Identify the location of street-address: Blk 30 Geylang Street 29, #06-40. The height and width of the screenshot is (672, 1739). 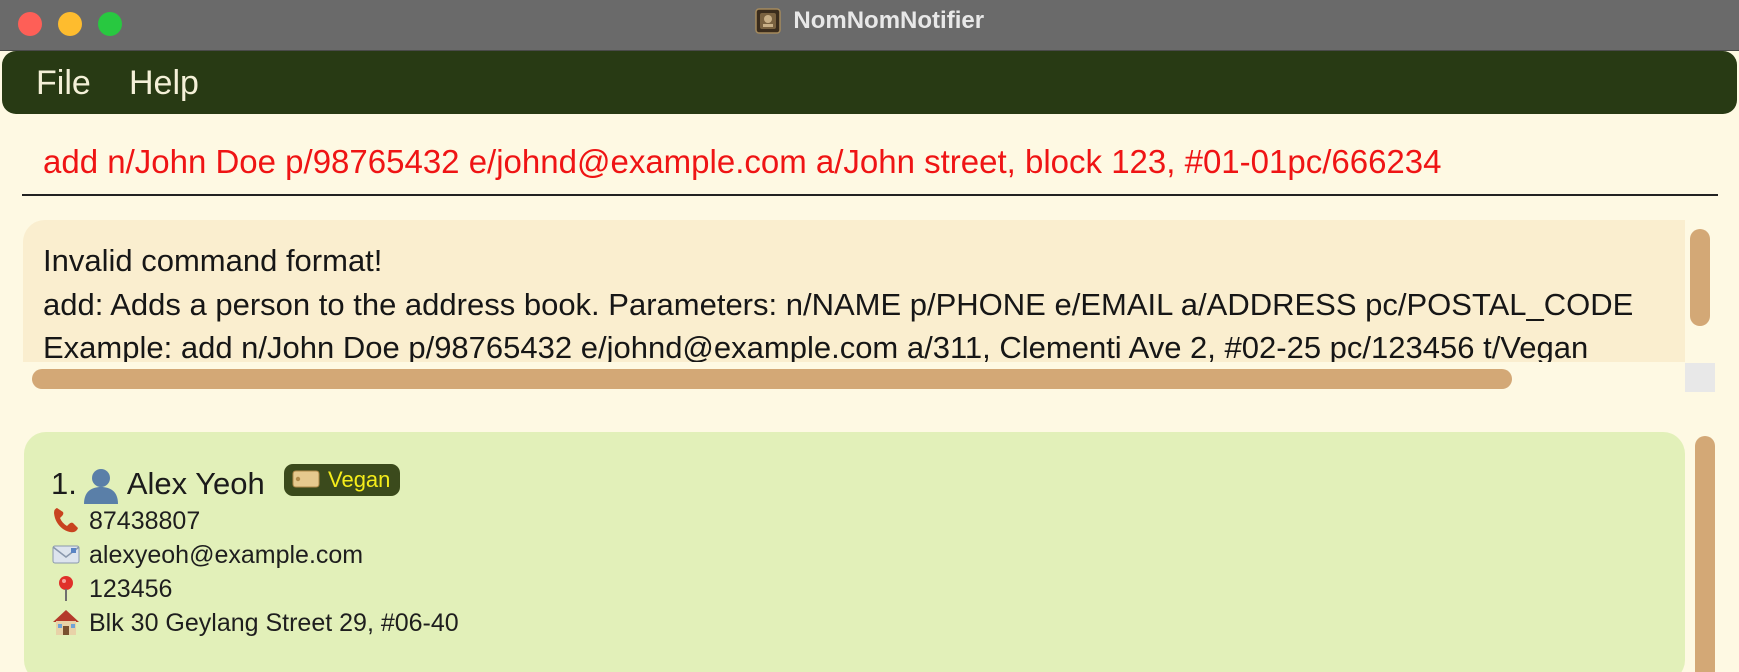
(274, 623).